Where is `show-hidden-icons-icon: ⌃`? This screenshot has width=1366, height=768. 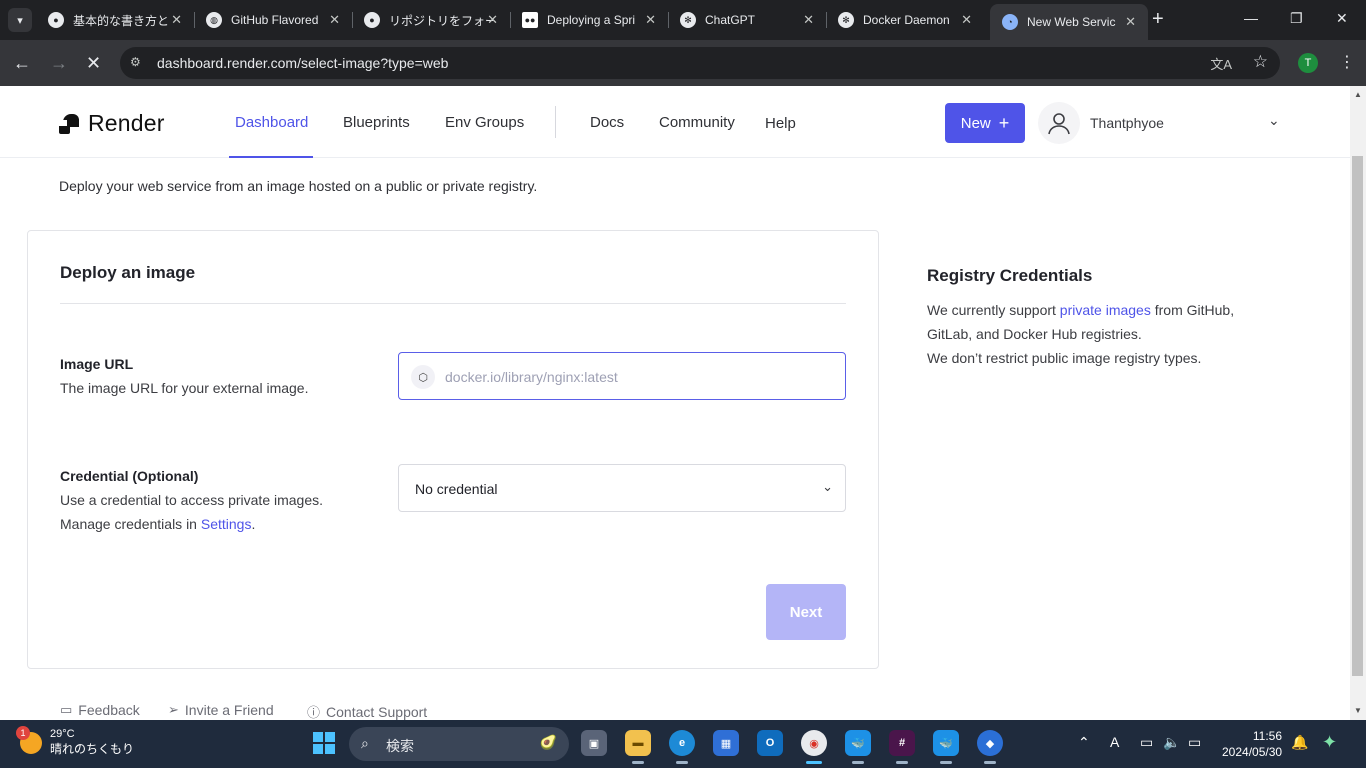
show-hidden-icons-icon: ⌃ is located at coordinates (1084, 742).